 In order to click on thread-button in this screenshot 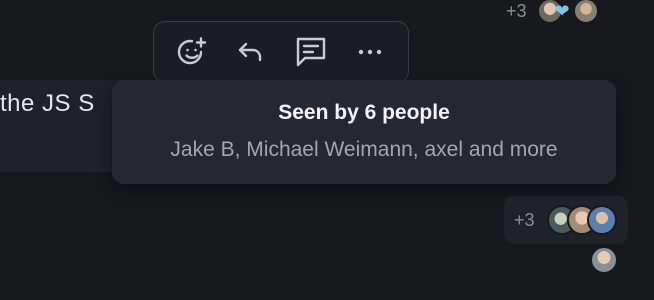, I will do `click(311, 52)`.